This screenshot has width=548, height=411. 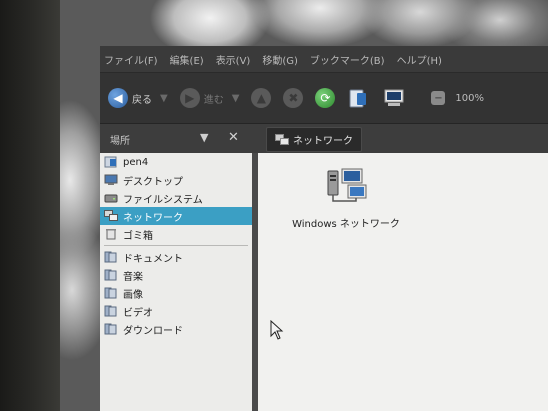 What do you see at coordinates (118, 98) in the screenshot?
I see `back-arrow-icon: ◀` at bounding box center [118, 98].